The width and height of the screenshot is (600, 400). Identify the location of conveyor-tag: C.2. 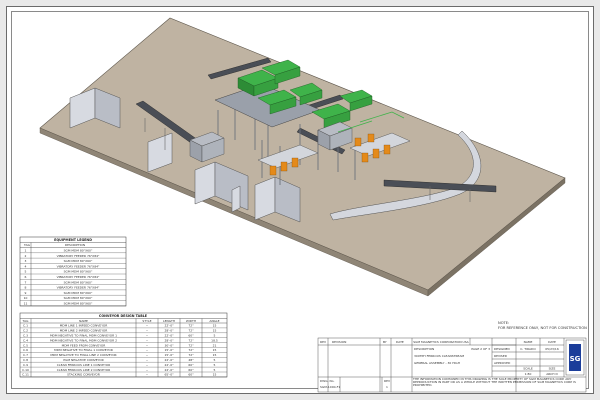
(25, 331).